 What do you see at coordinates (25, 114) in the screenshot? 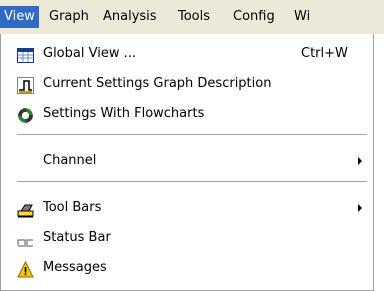
I see `flowchart-settings-icon` at bounding box center [25, 114].